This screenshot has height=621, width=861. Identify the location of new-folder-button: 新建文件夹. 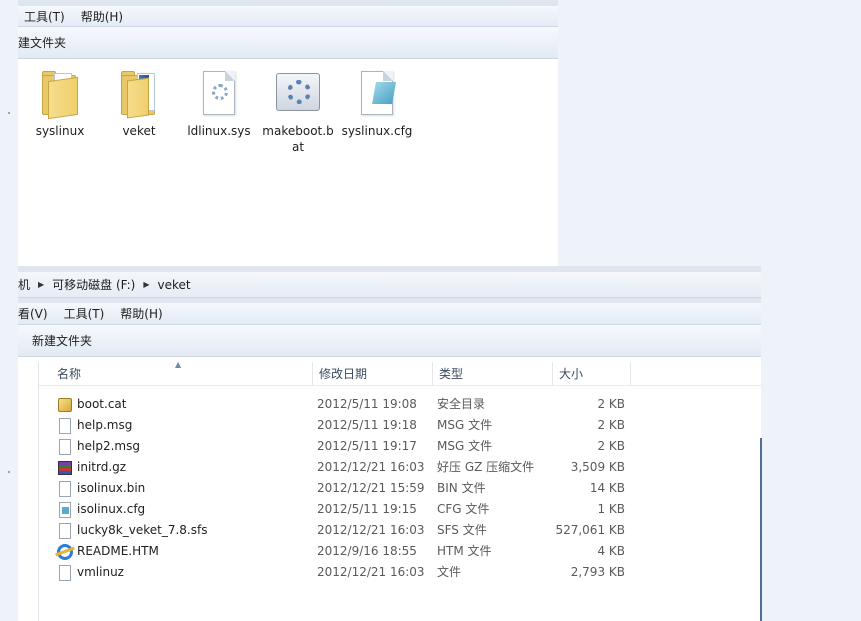
(62, 340).